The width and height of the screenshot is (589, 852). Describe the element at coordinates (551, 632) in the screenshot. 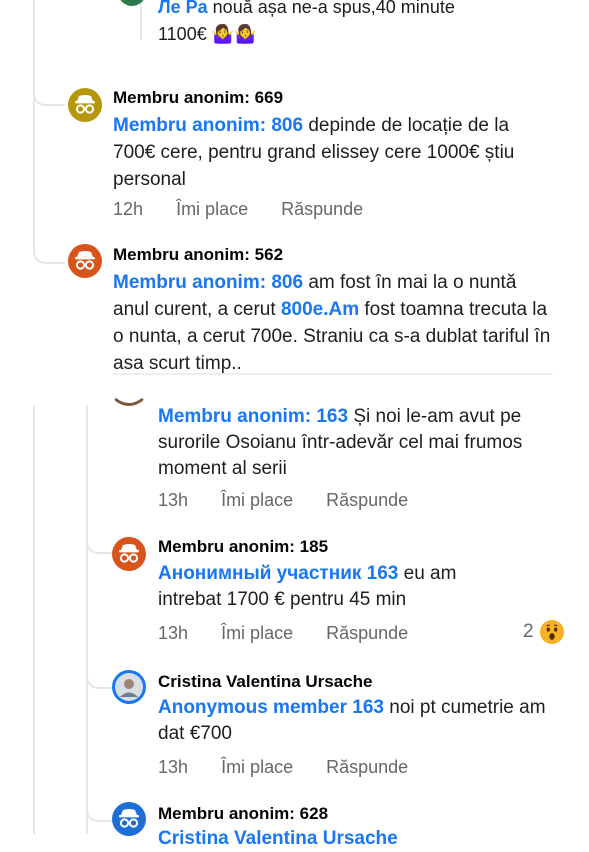

I see `wow-icon` at that location.